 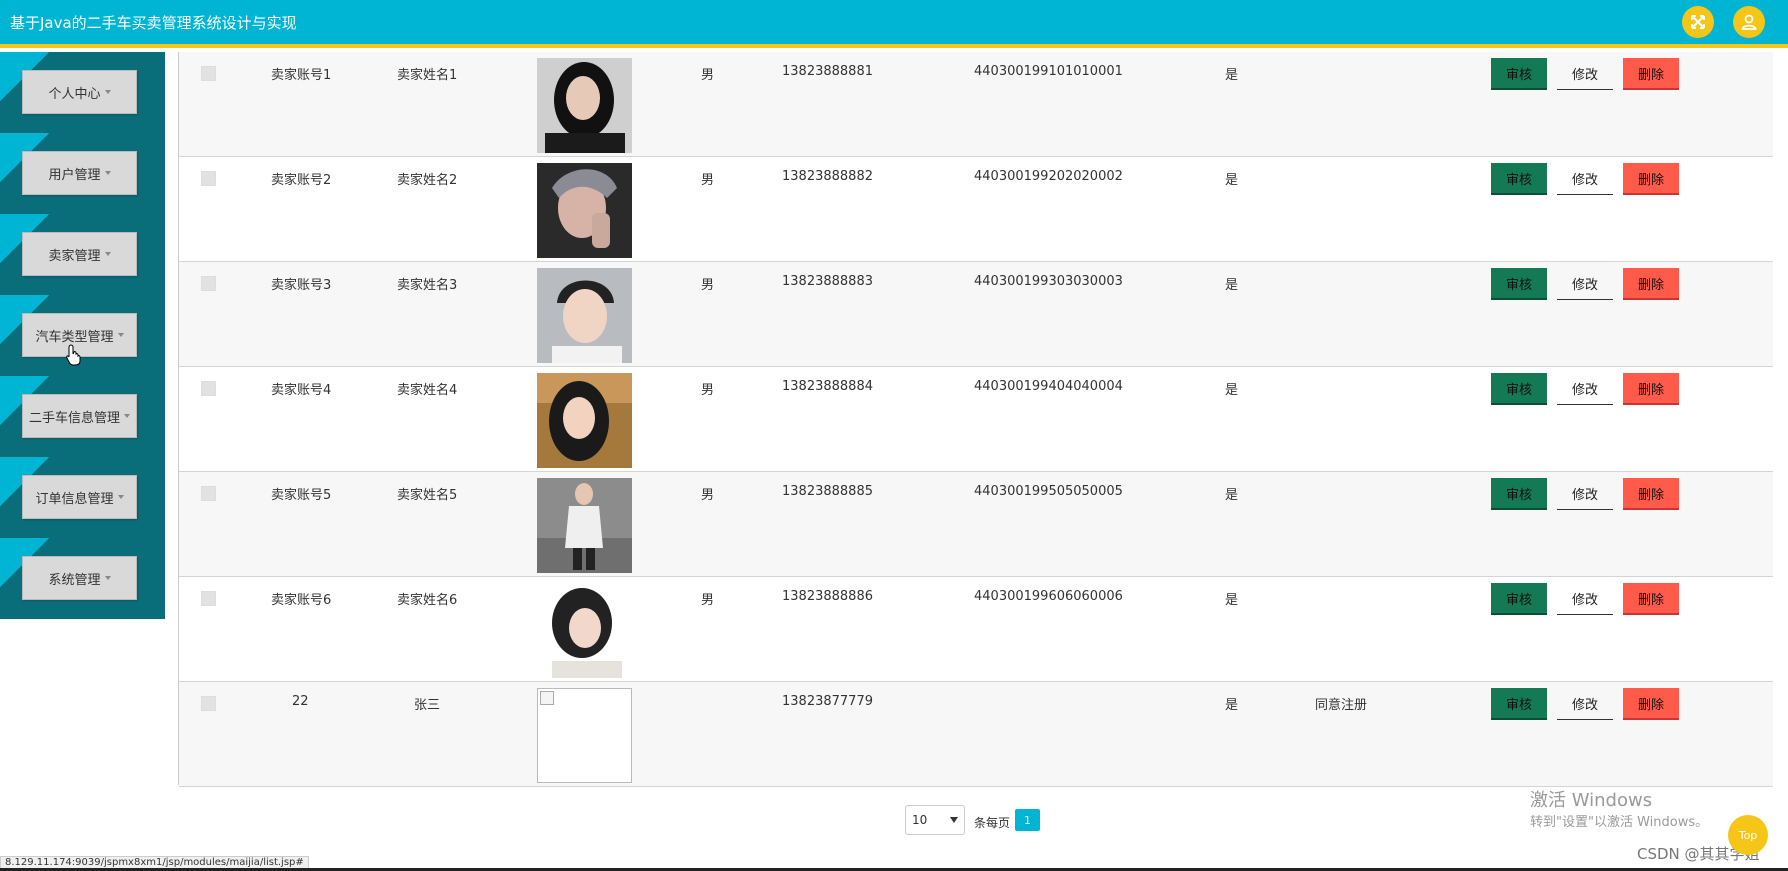 I want to click on seller-name: 卖家姓名2, so click(x=427, y=180).